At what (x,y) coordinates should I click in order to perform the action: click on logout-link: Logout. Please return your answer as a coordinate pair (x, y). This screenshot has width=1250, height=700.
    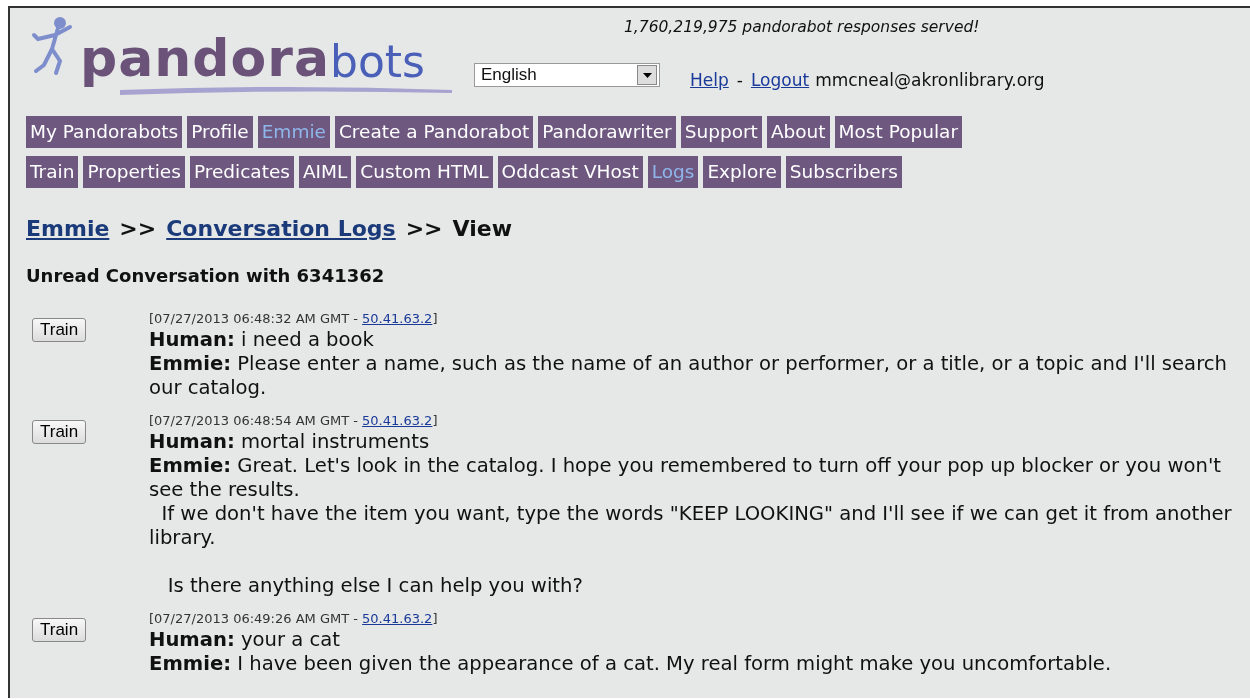
    Looking at the image, I should click on (780, 80).